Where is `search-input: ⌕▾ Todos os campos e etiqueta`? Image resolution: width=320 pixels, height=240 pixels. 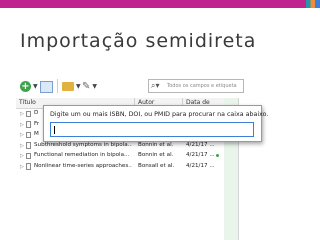 search-input: ⌕▾ Todos os campos e etiqueta is located at coordinates (196, 86).